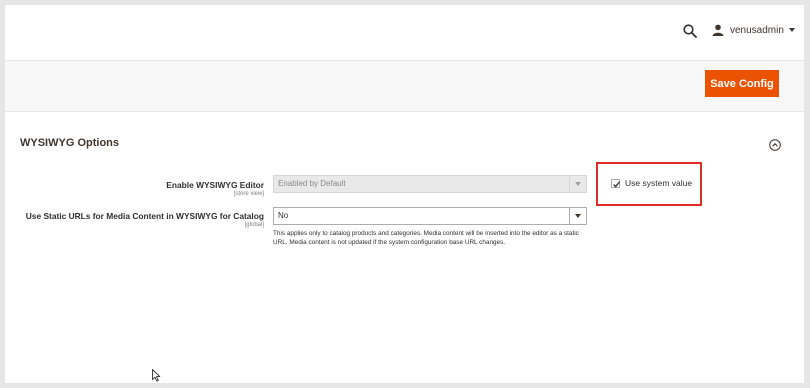 The width and height of the screenshot is (810, 388). I want to click on user-account-menu: venusadmin, so click(753, 30).